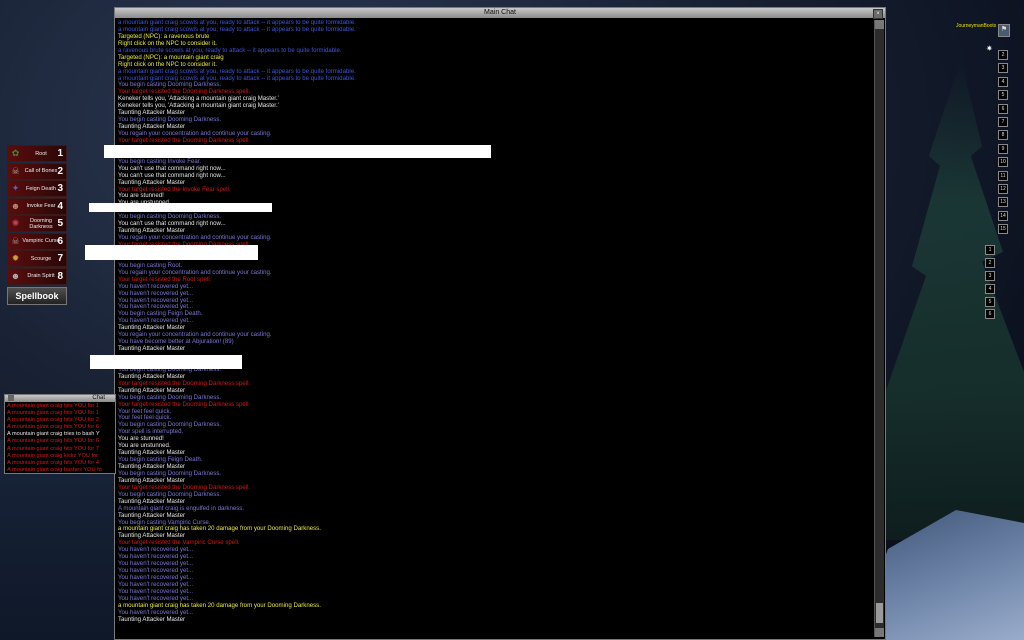 The height and width of the screenshot is (640, 1024). I want to click on close-icon: ×, so click(878, 14).